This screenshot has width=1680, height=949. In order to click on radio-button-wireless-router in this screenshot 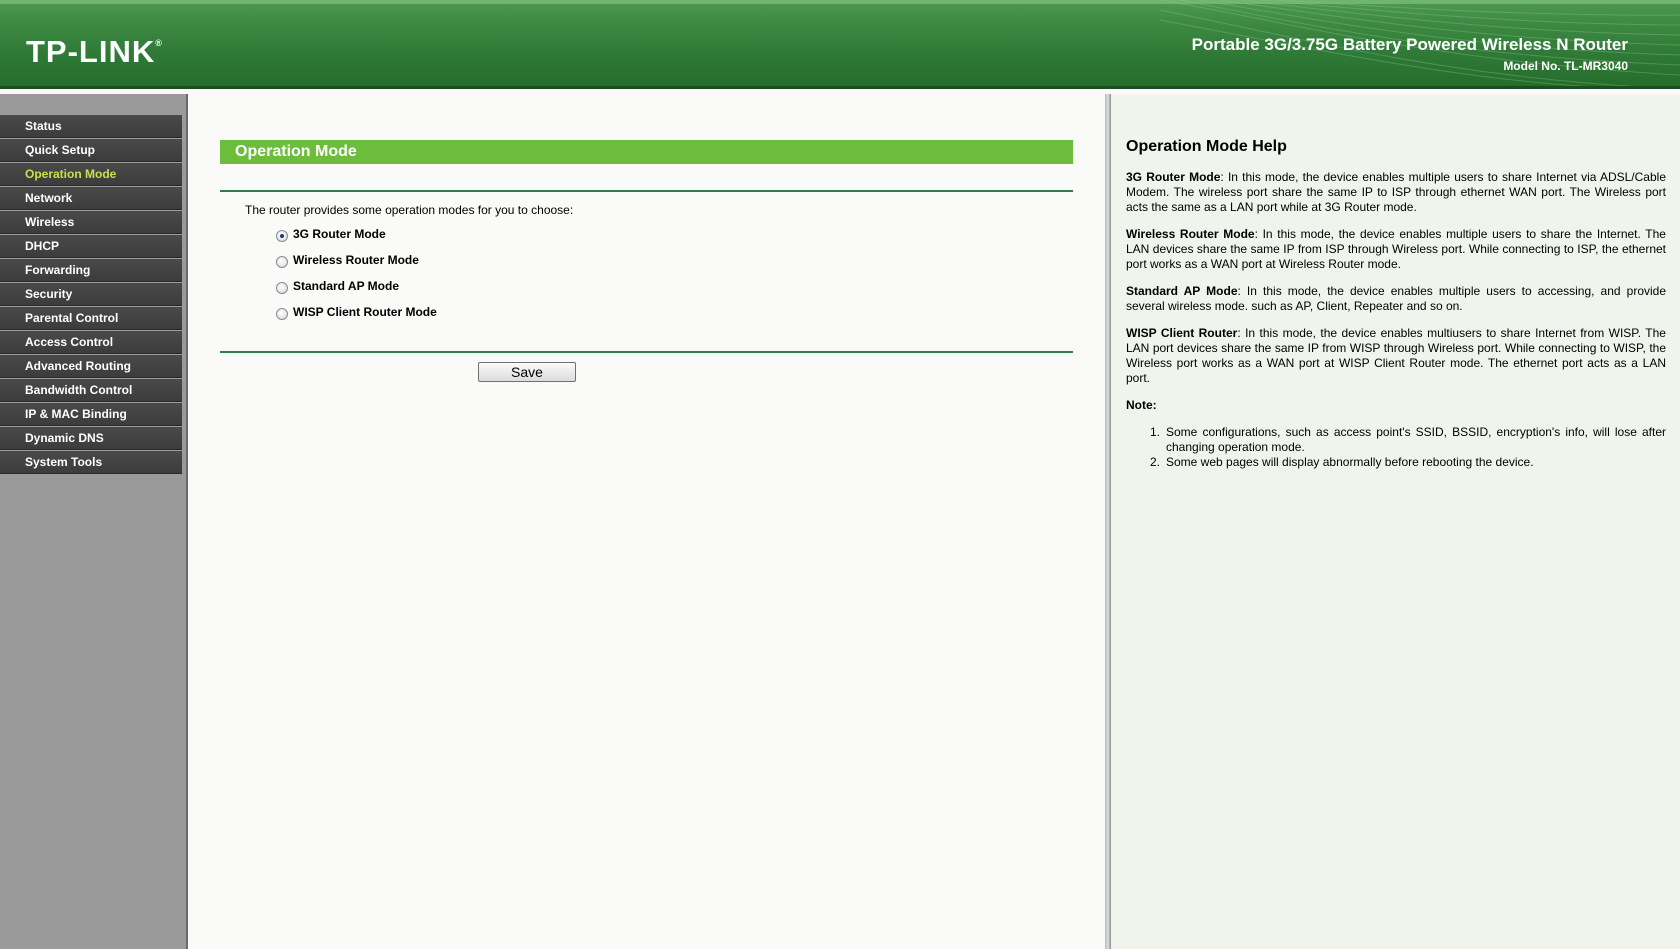, I will do `click(282, 262)`.